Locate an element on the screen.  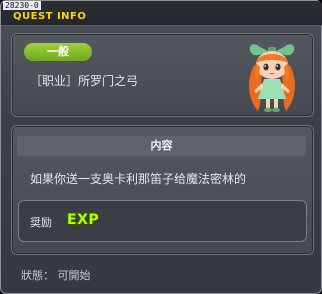
quest-status: 狀態： 可開始 is located at coordinates (56, 275).